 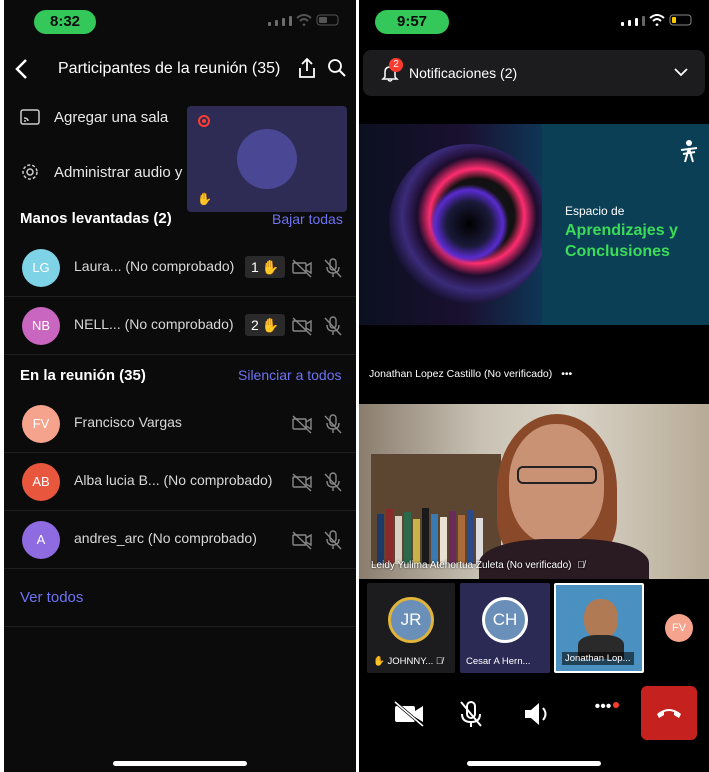 I want to click on slide-subtitle: Espacio de, so click(x=595, y=211).